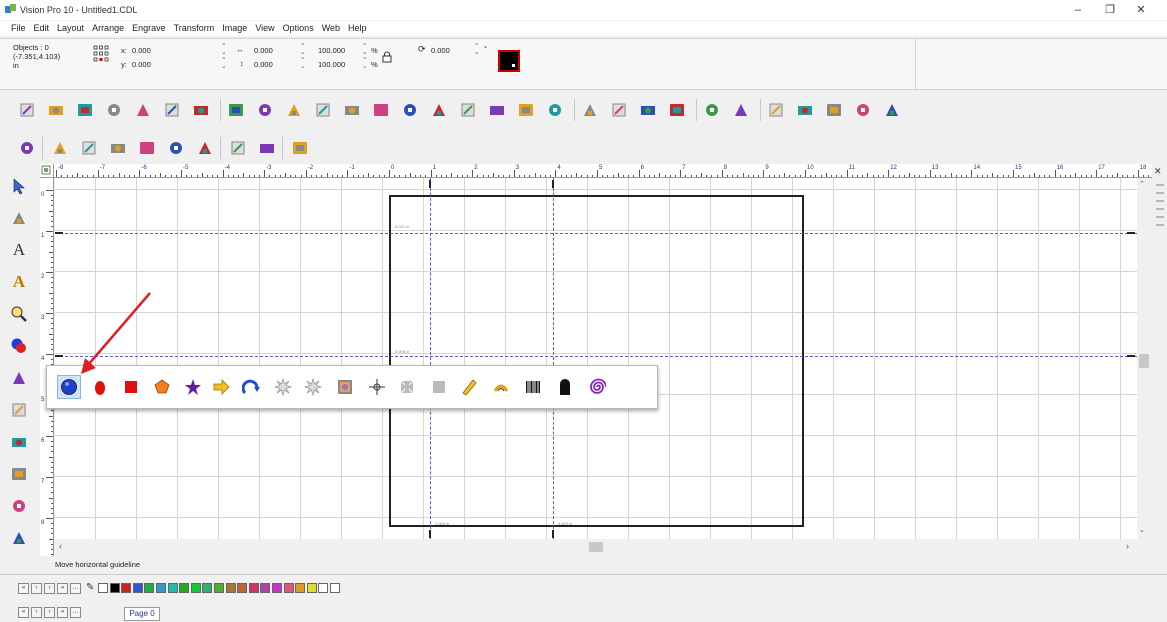 Image resolution: width=1167 pixels, height=622 pixels. I want to click on screen-icon, so click(863, 110).